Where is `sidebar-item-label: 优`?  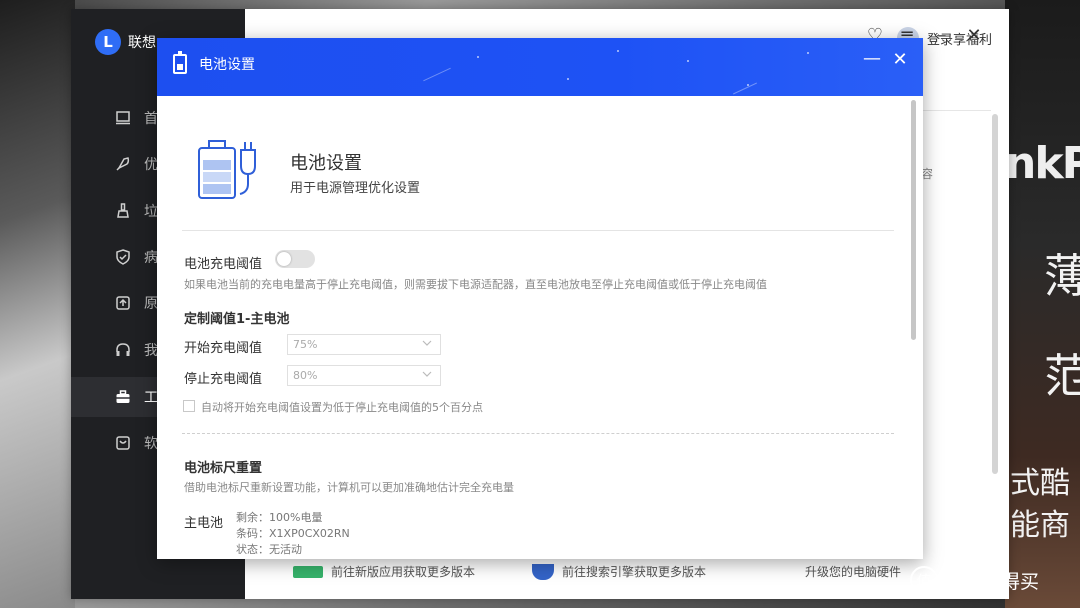
sidebar-item-label: 优 is located at coordinates (151, 165).